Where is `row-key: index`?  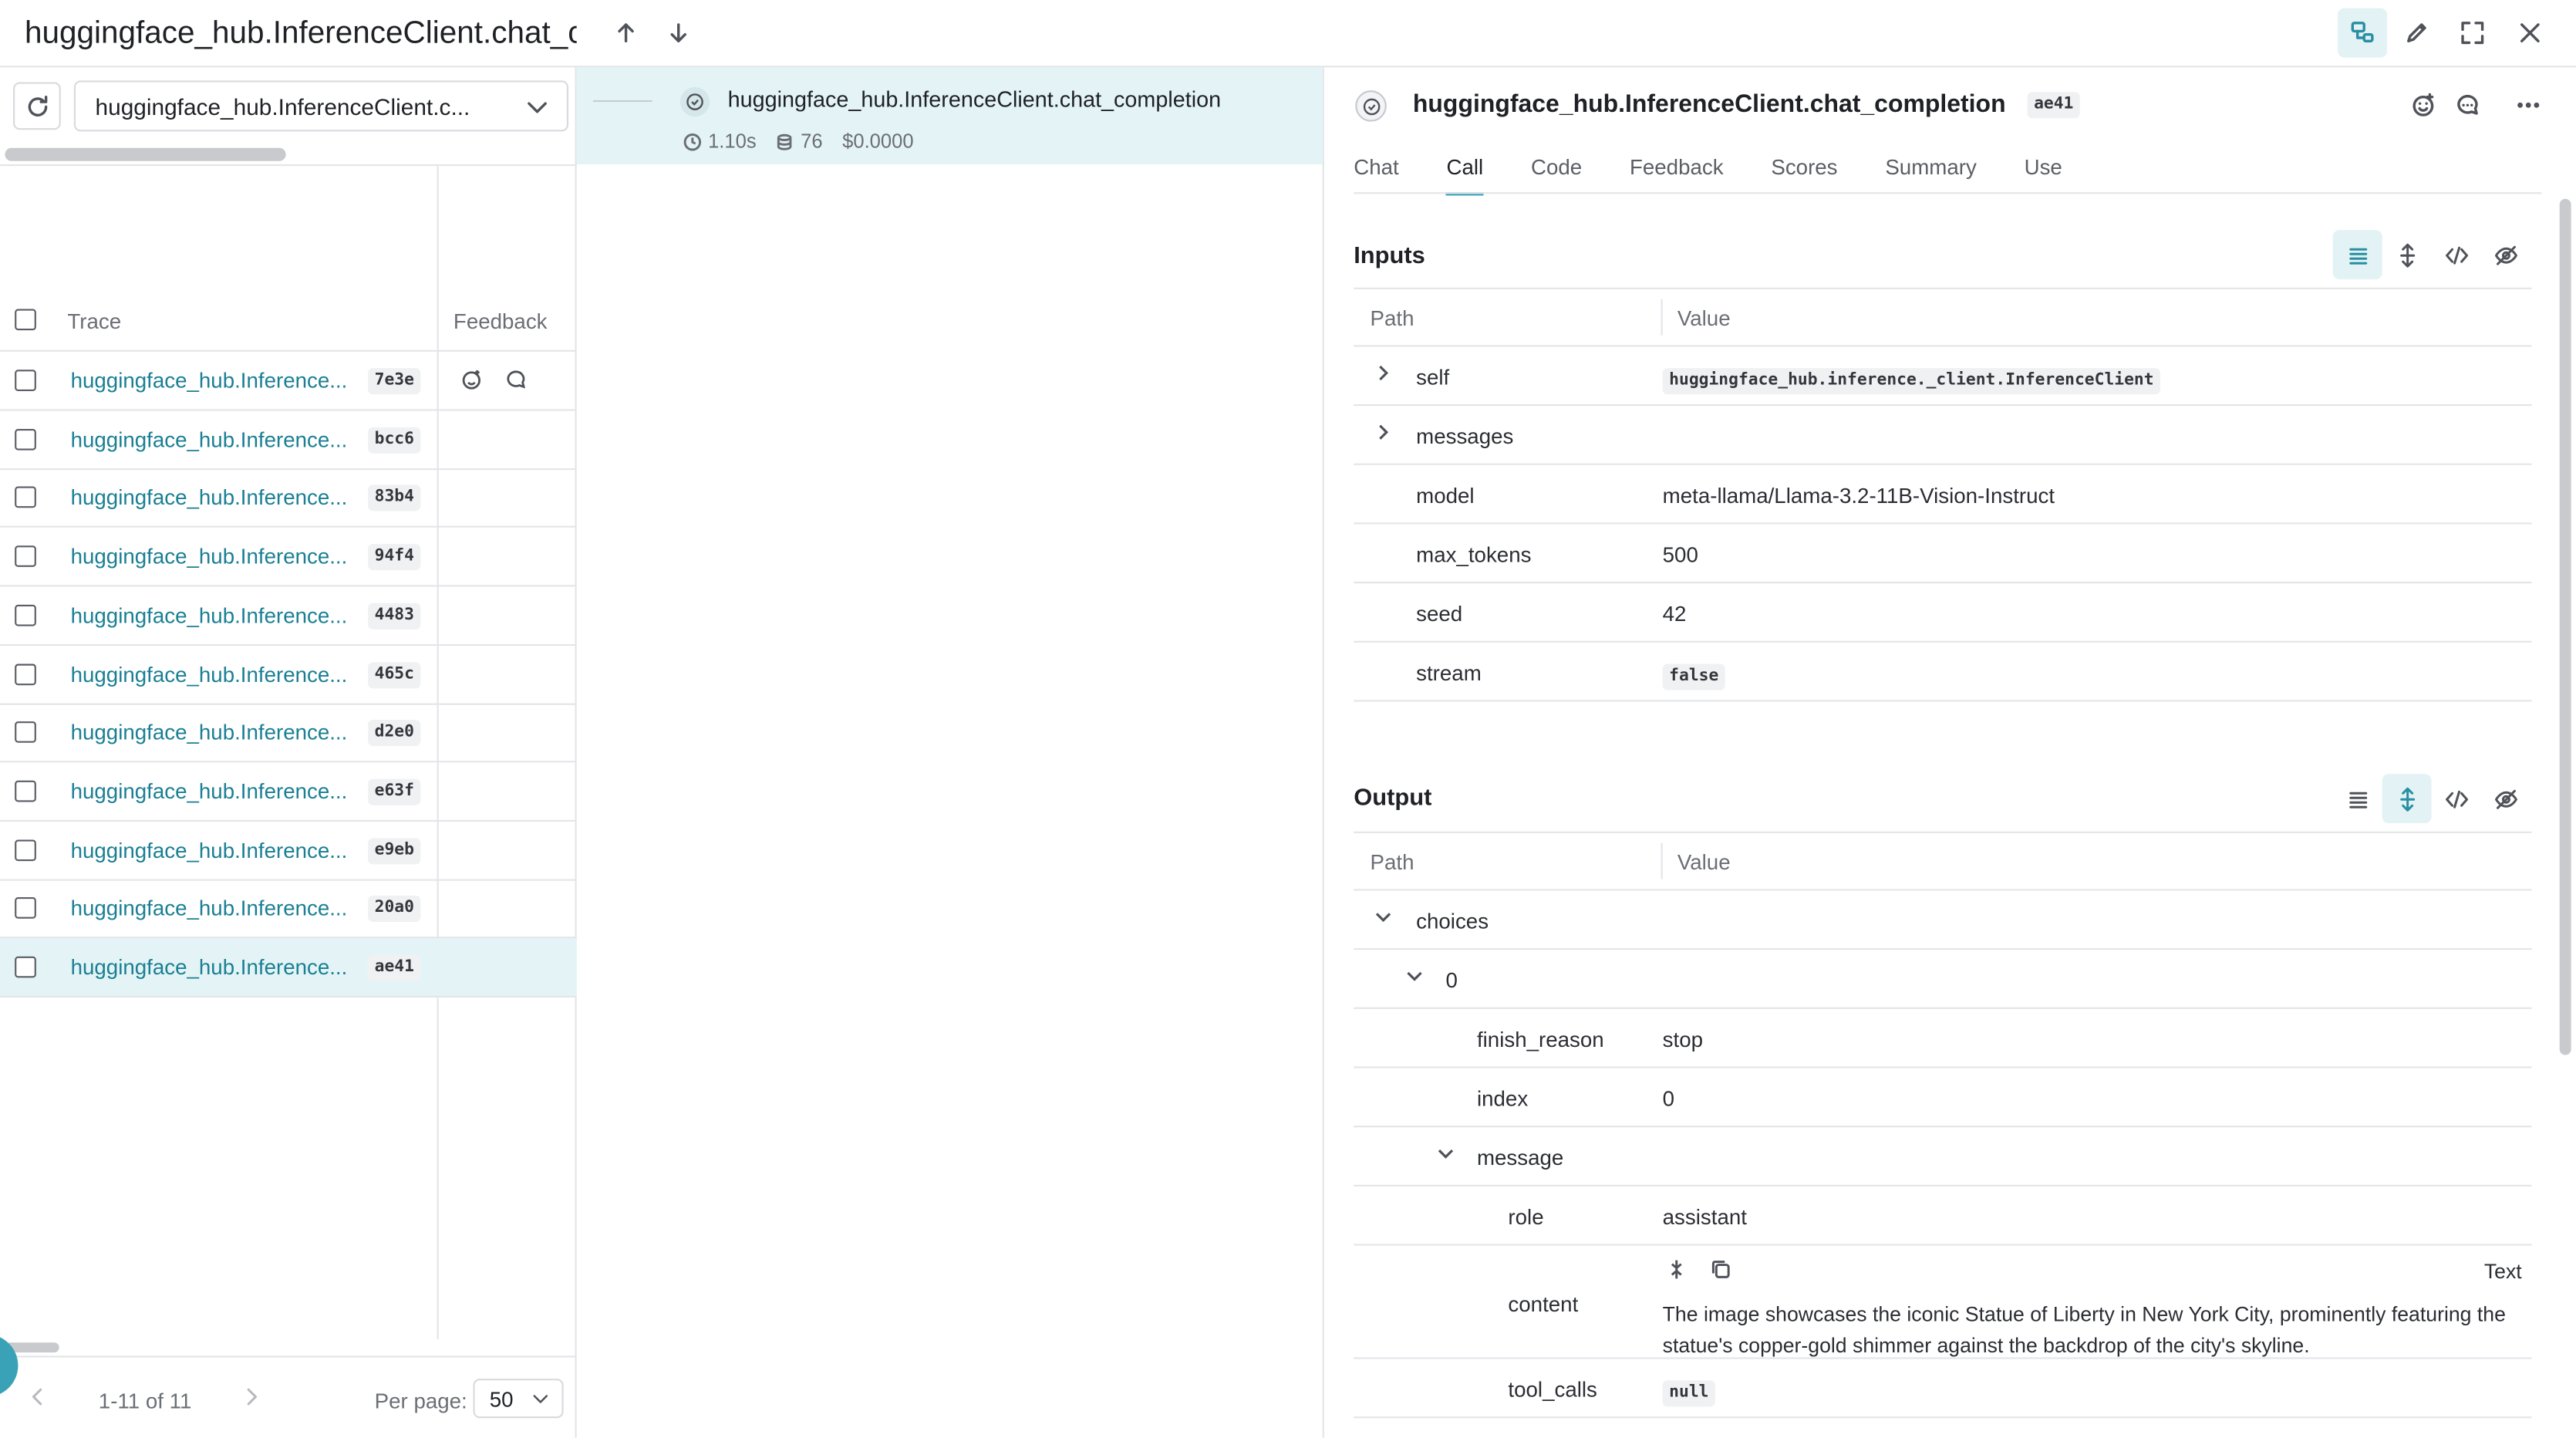 row-key: index is located at coordinates (1502, 1098).